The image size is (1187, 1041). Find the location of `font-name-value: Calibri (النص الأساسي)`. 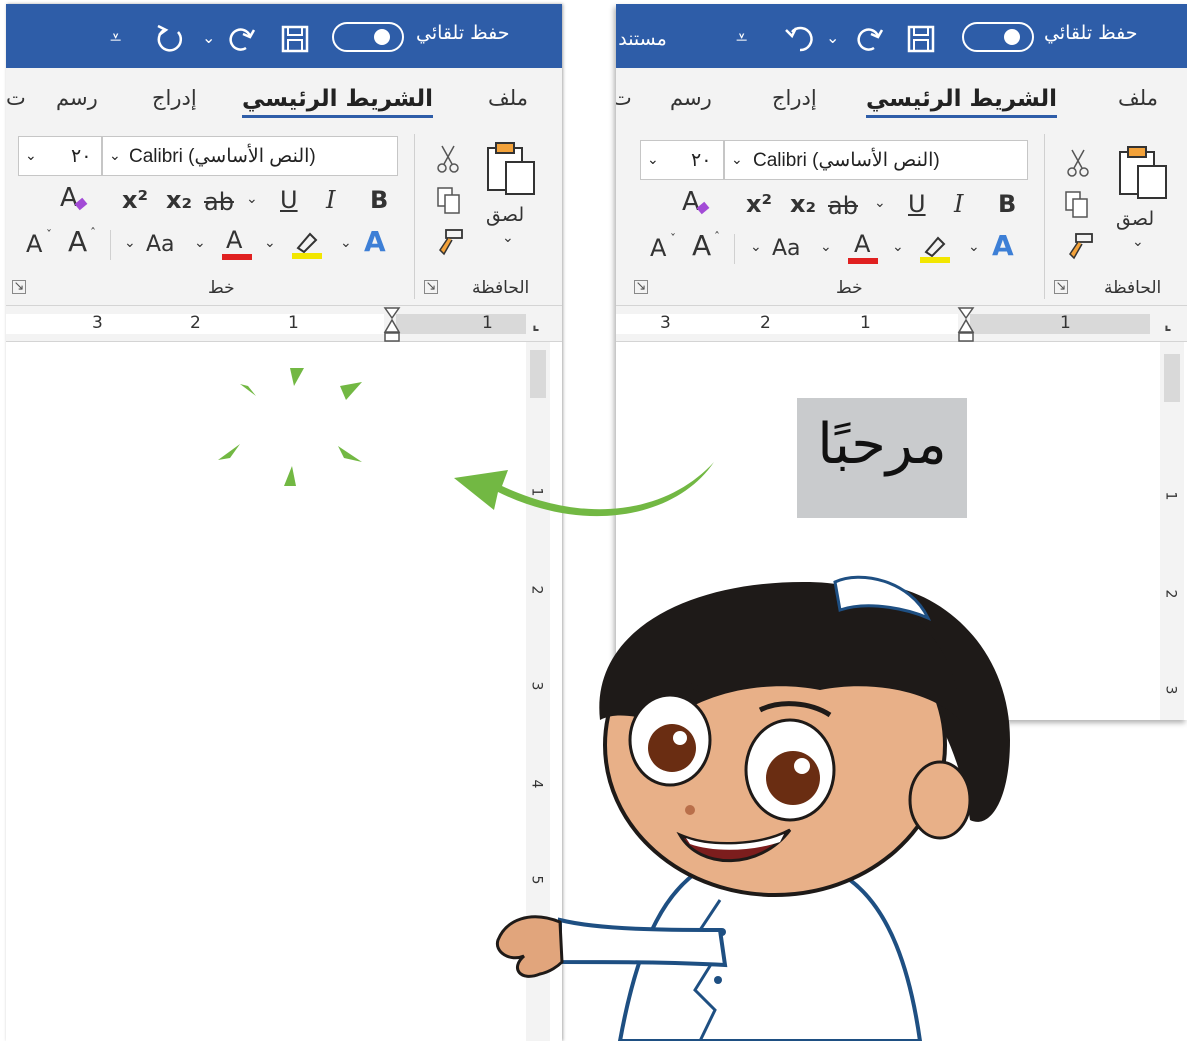

font-name-value: Calibri (النص الأساسي) is located at coordinates (222, 156).